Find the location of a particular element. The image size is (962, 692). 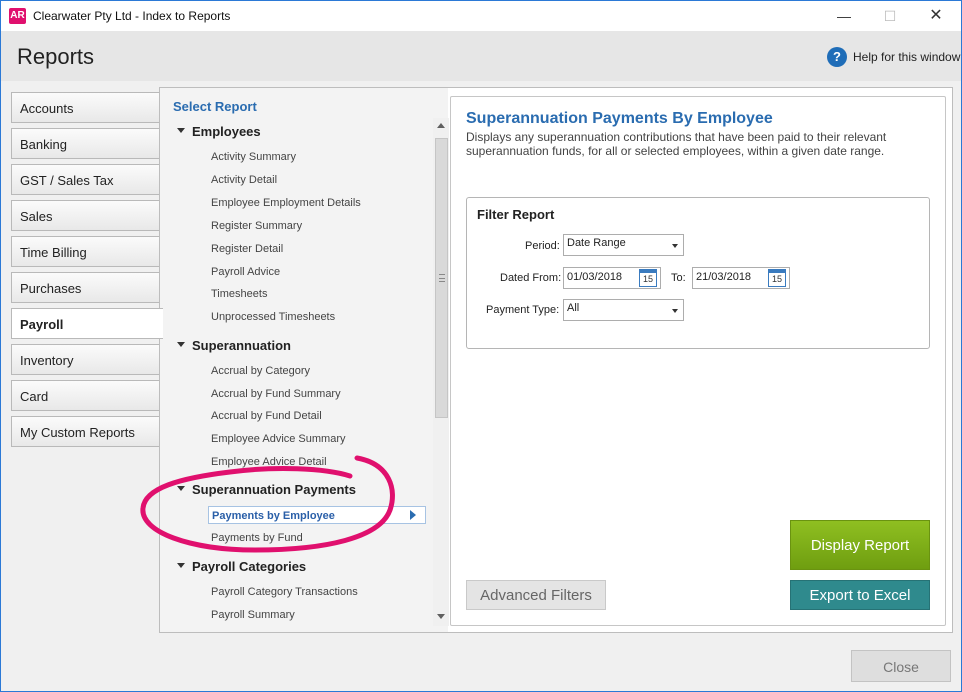

report-item: Accrual by Fund Summary is located at coordinates (276, 394).